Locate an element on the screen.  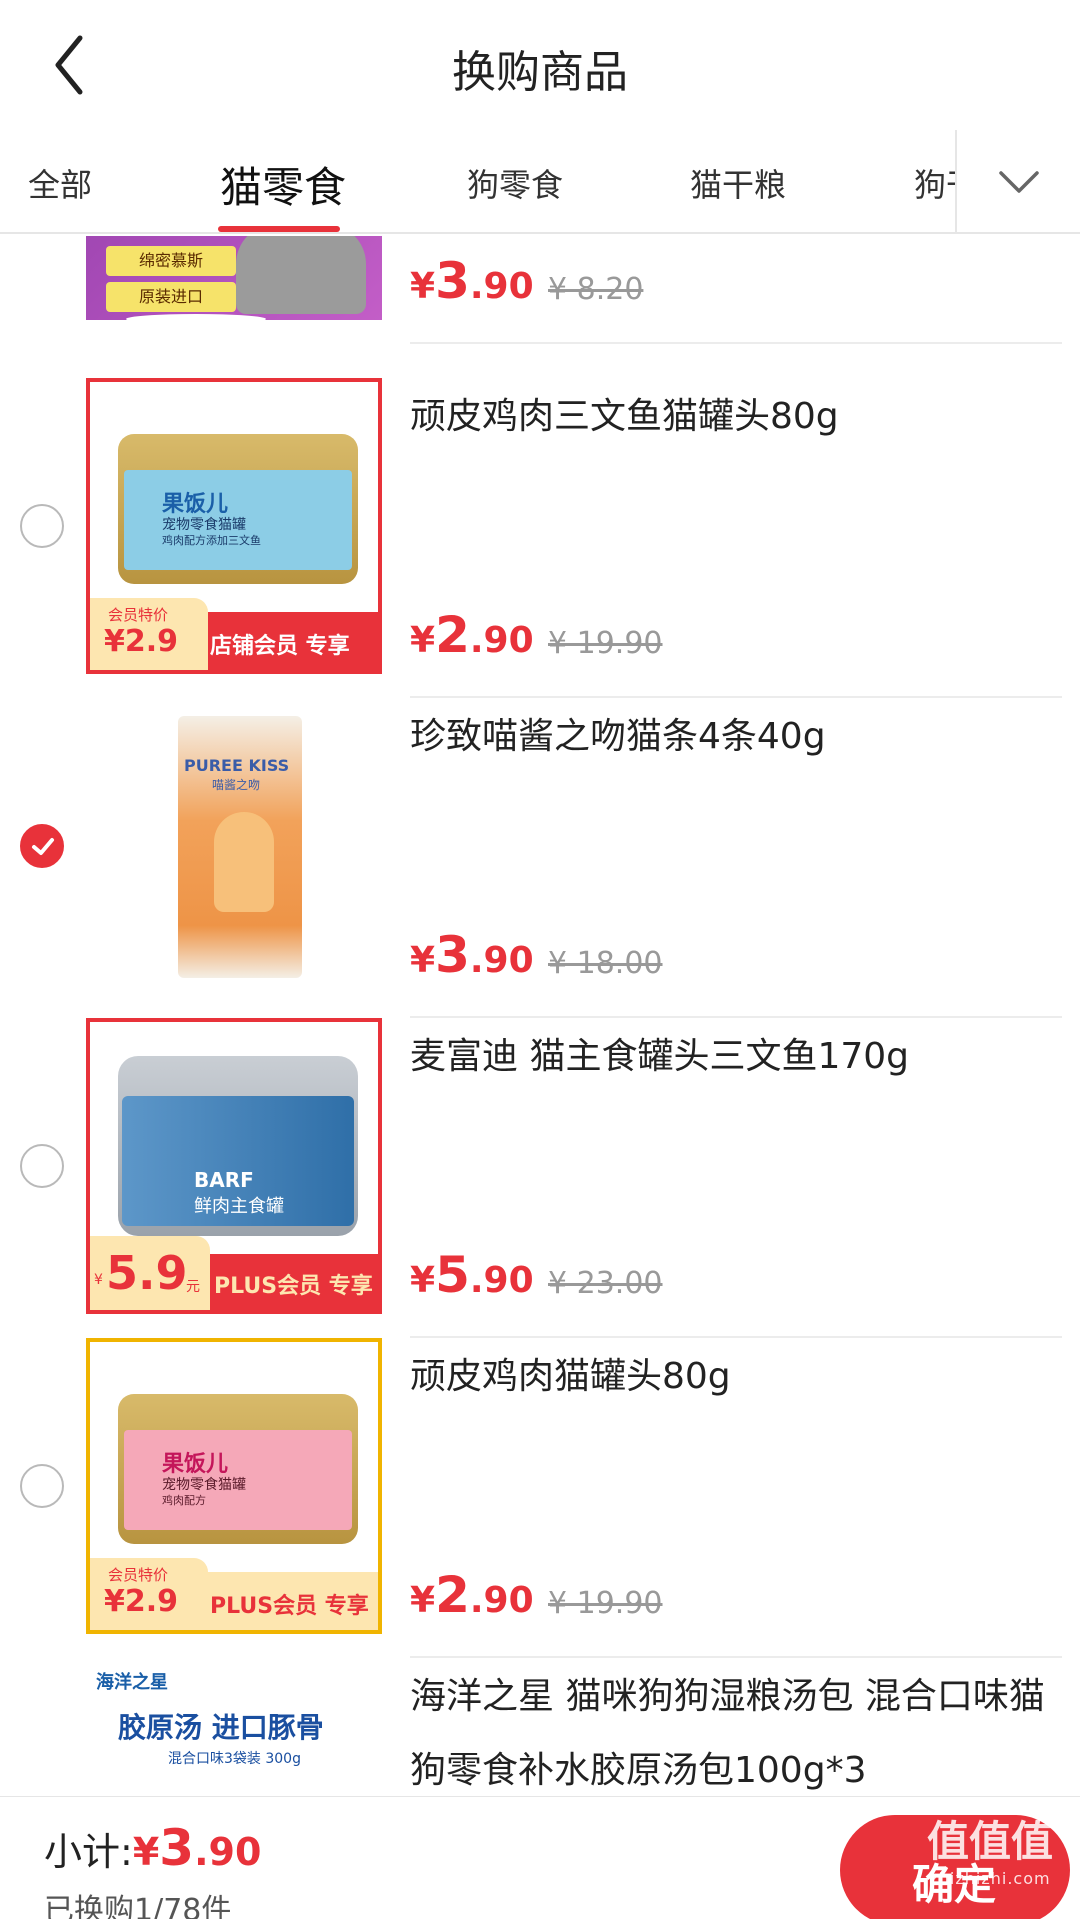
product-image: 果饭儿 宠物零食猫罐 鸡肉配方 会员特价 ¥2.9 PLUS会员 专享 is located at coordinates (234, 1486).